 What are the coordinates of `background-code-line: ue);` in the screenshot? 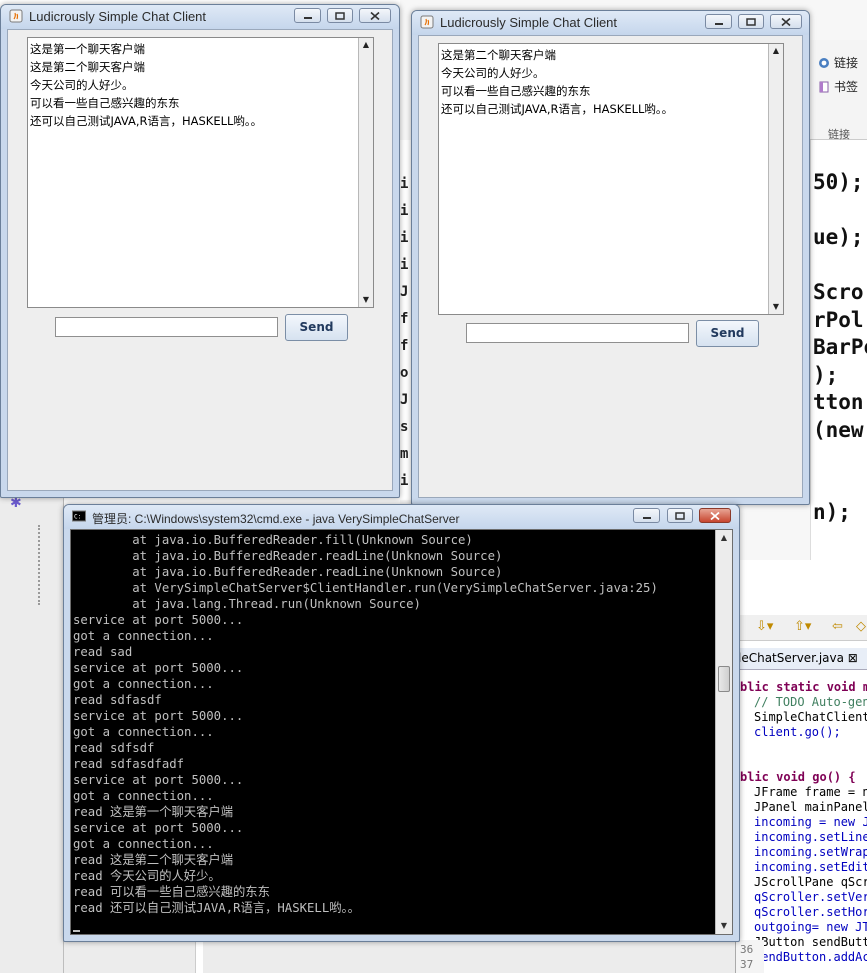 It's located at (838, 237).